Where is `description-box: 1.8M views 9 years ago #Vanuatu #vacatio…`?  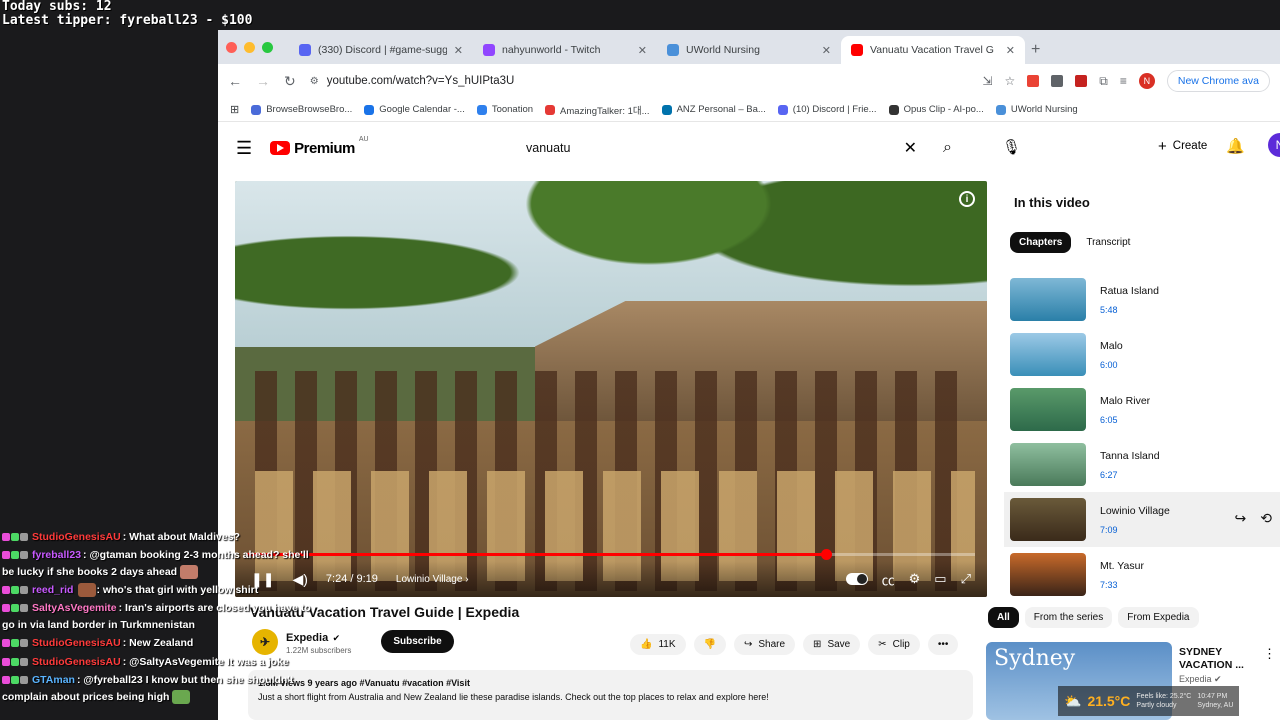
description-box: 1.8M views 9 years ago #Vanuatu #vacatio… is located at coordinates (610, 695).